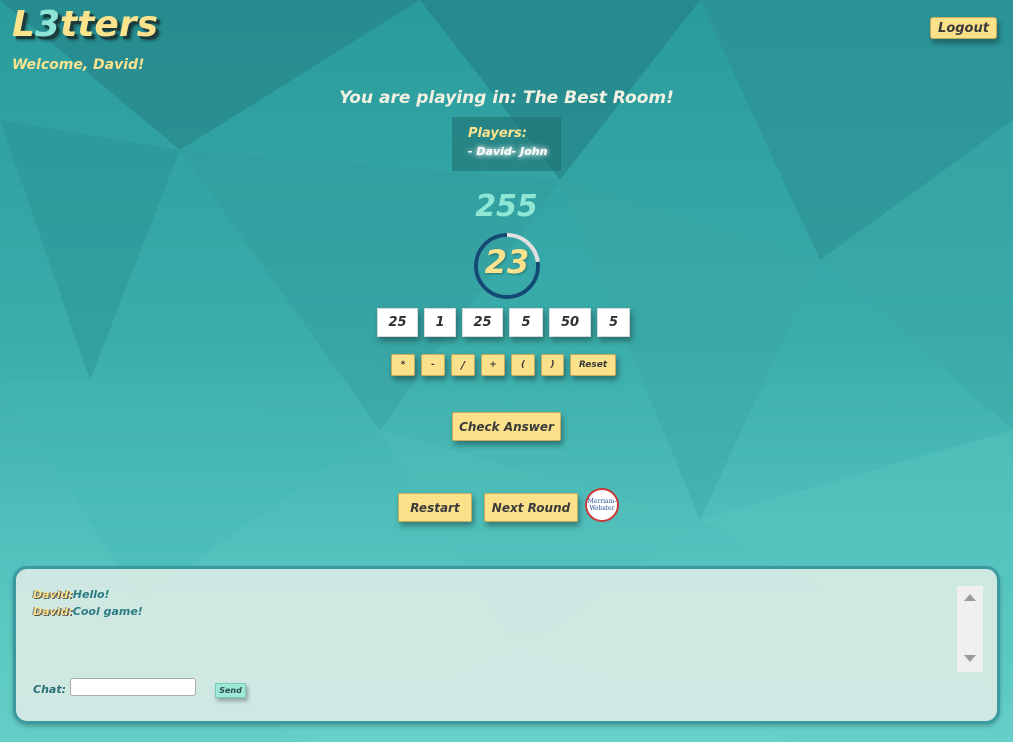  I want to click on reset-button: Reset, so click(593, 365).